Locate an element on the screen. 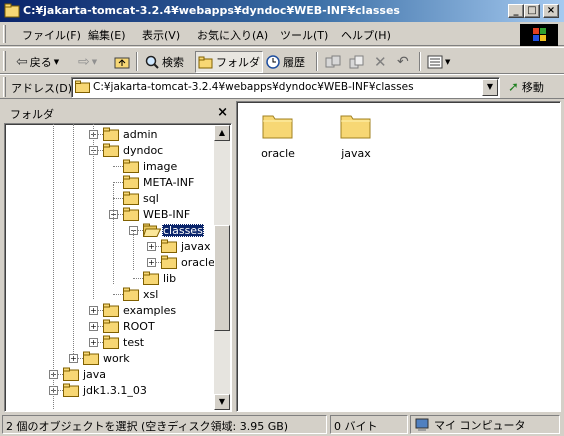 The height and width of the screenshot is (436, 564). tree-node: sql is located at coordinates (141, 198).